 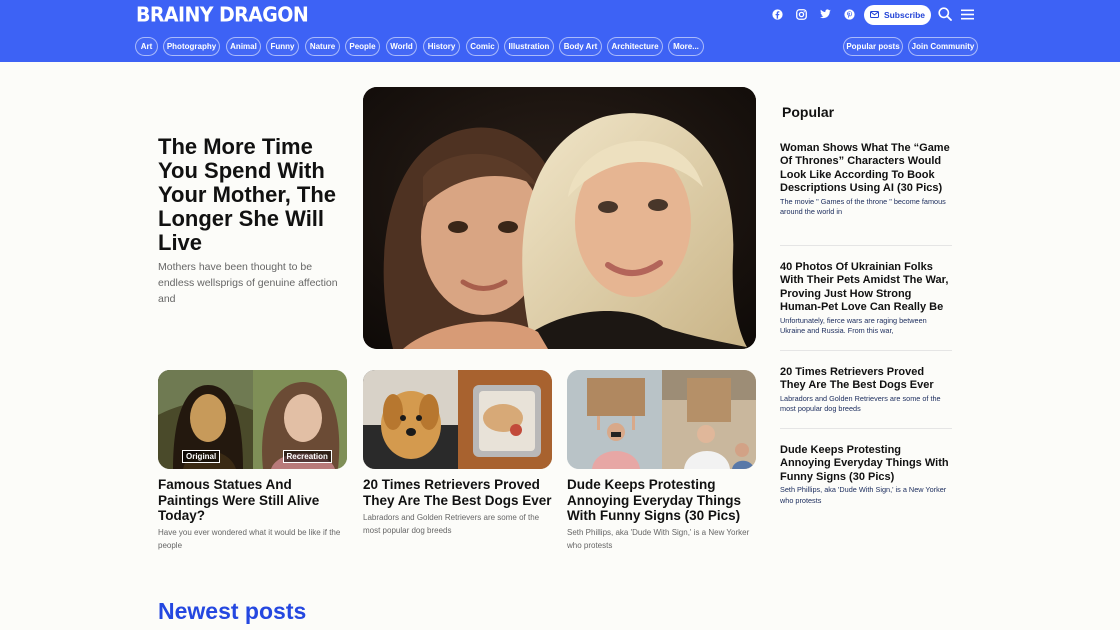 I want to click on newest-posts-heading: Newest posts, so click(x=232, y=611).